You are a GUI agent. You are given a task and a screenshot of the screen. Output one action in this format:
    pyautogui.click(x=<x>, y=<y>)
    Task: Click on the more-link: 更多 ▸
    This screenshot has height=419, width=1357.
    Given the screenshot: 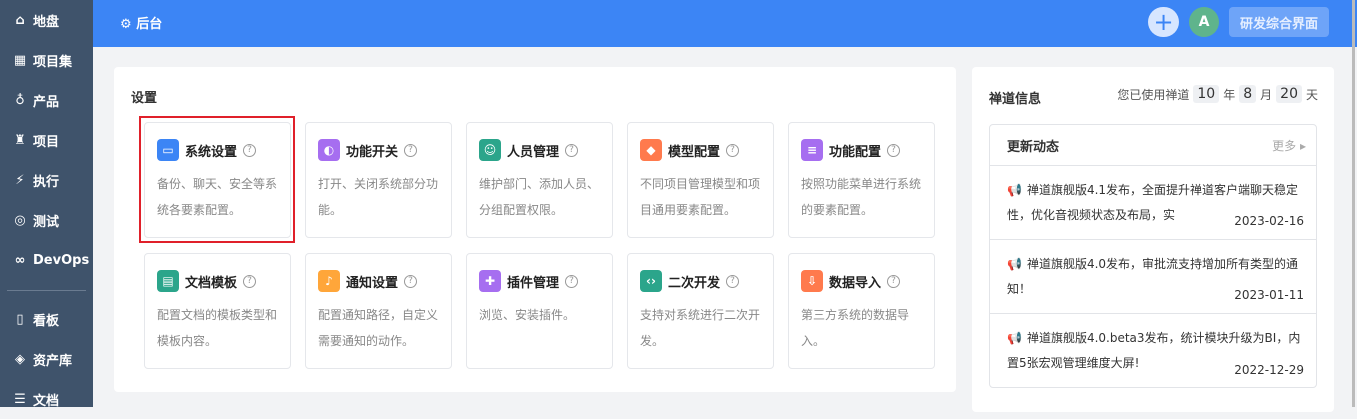 What is the action you would take?
    pyautogui.click(x=1289, y=145)
    